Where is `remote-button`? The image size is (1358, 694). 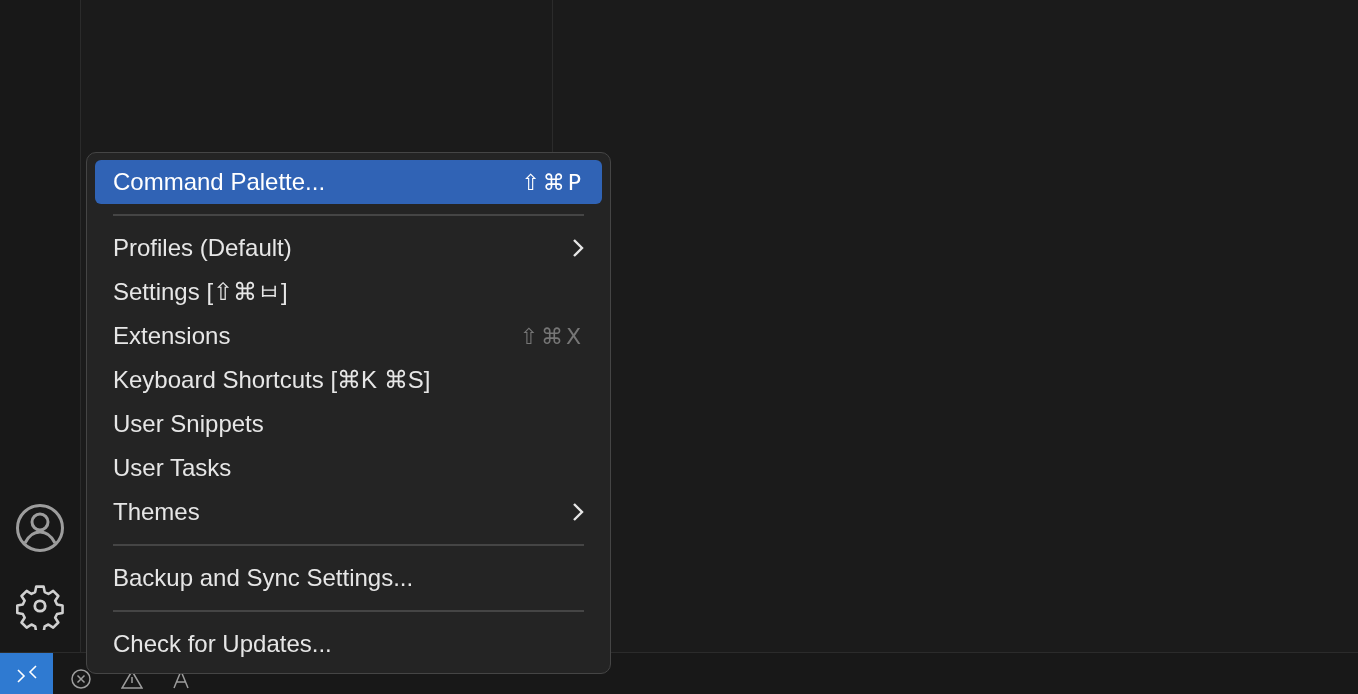 remote-button is located at coordinates (26, 673).